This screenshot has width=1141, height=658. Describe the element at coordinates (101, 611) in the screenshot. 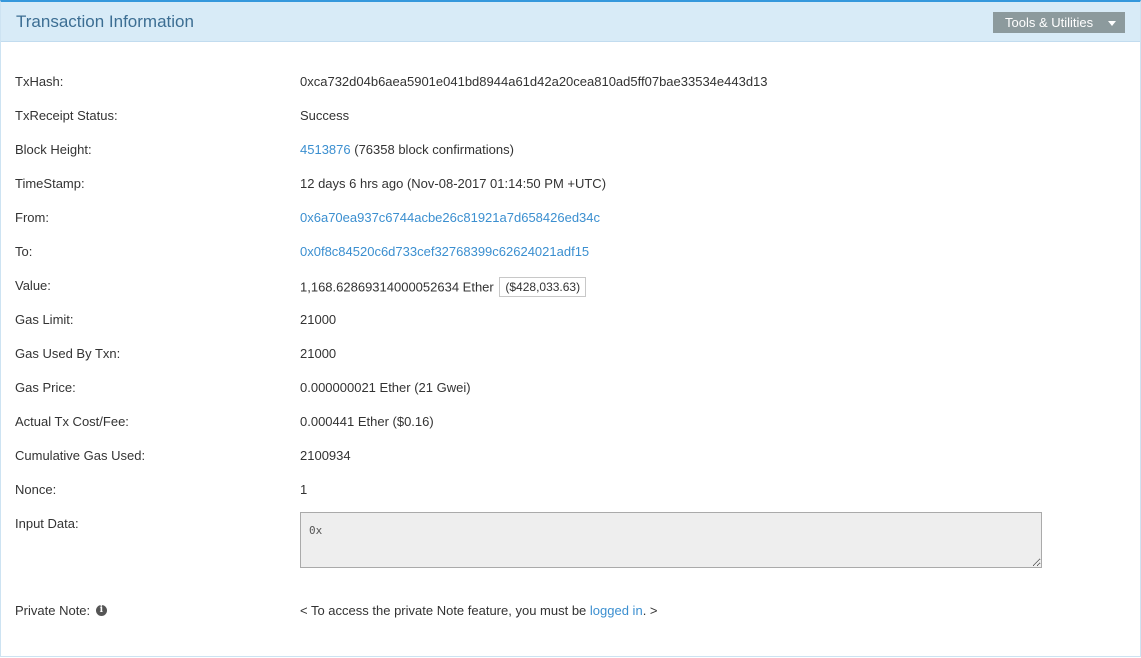

I see `info-circle-icon: i` at that location.